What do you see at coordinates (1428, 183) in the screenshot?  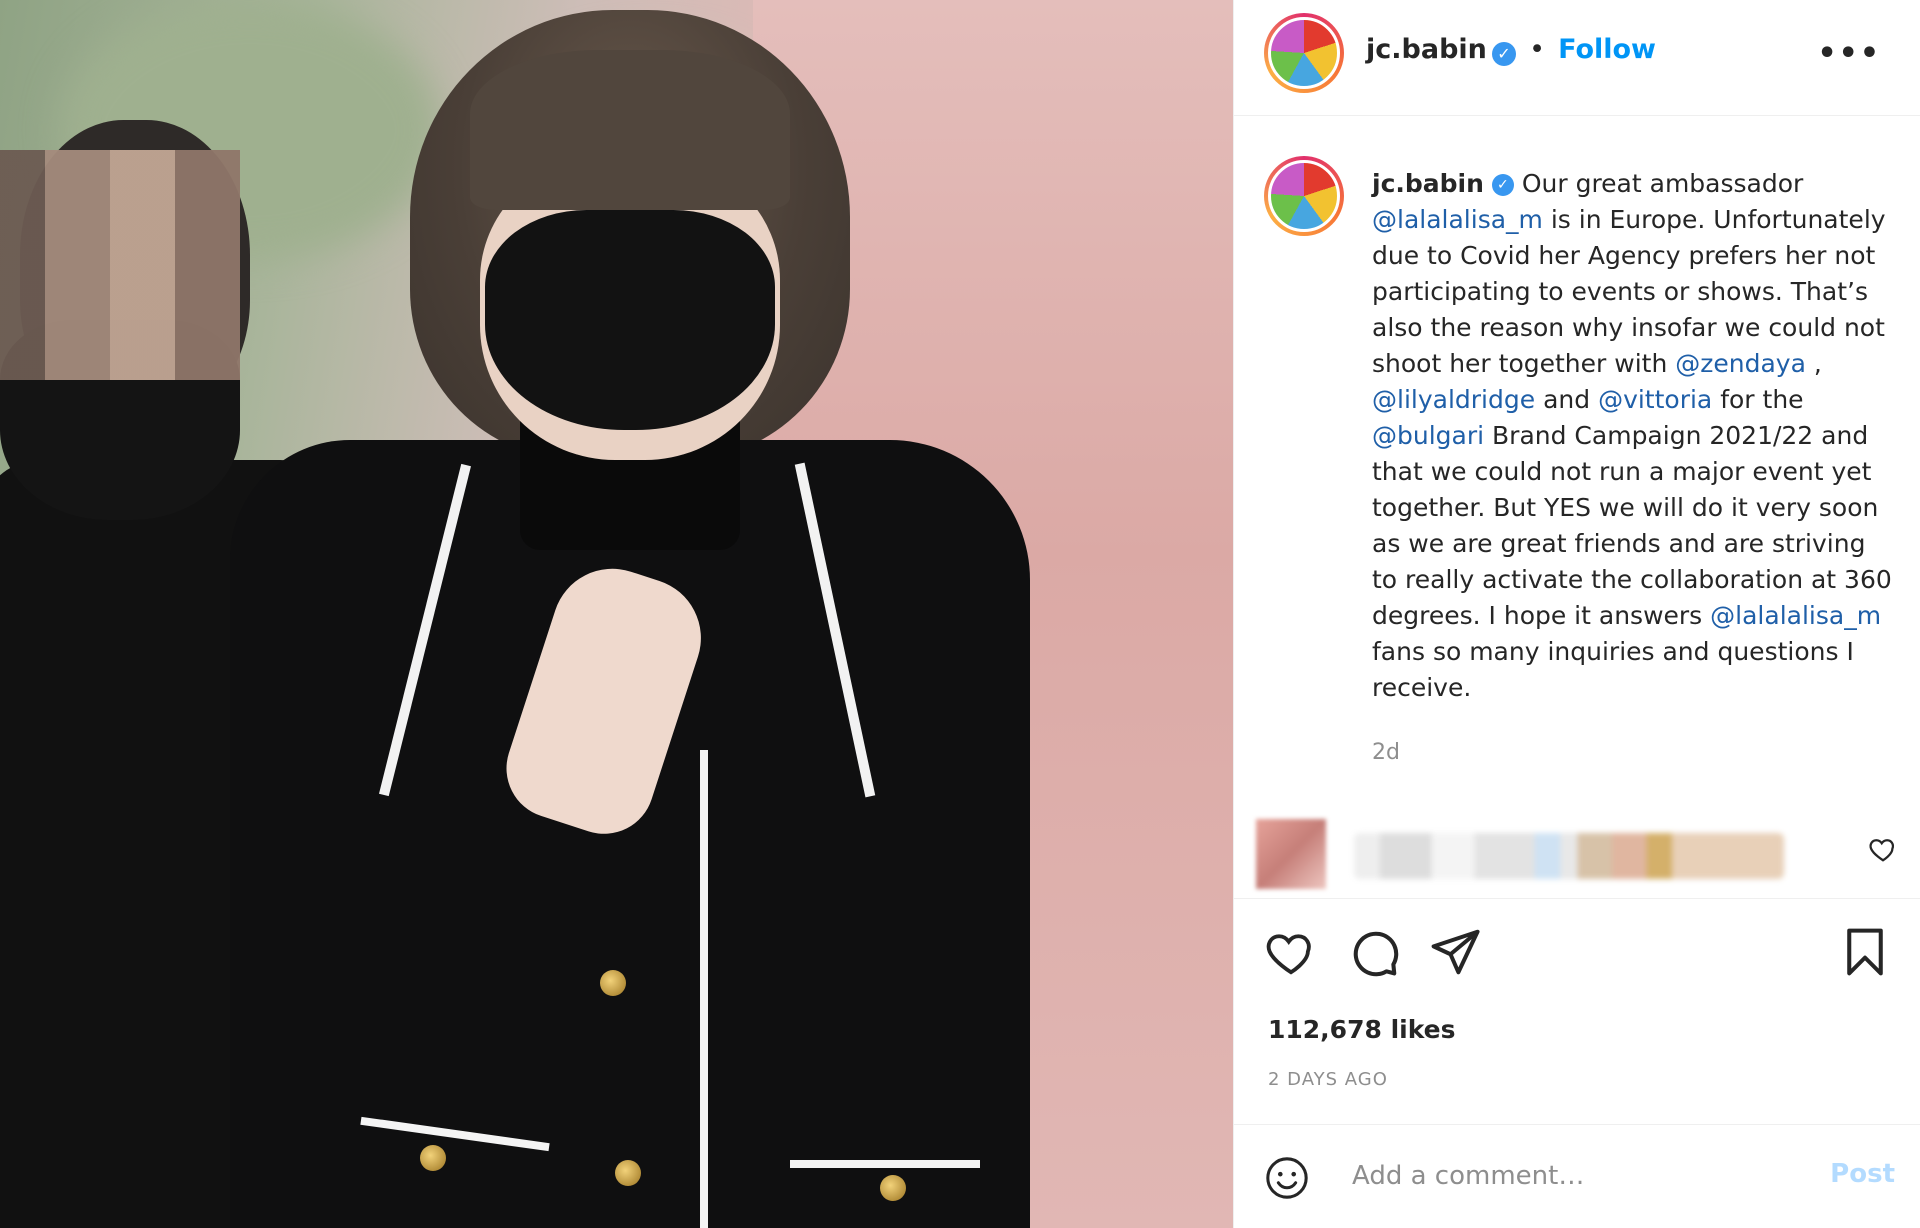 I see `caption-username: jc.babin` at bounding box center [1428, 183].